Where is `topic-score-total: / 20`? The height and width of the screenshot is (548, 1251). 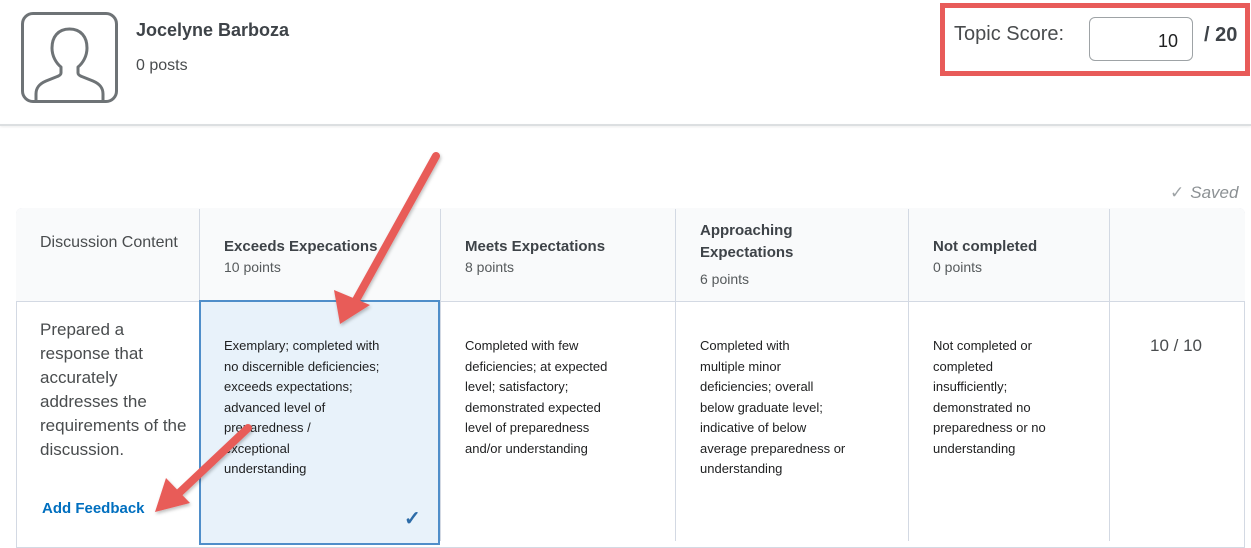 topic-score-total: / 20 is located at coordinates (1221, 35).